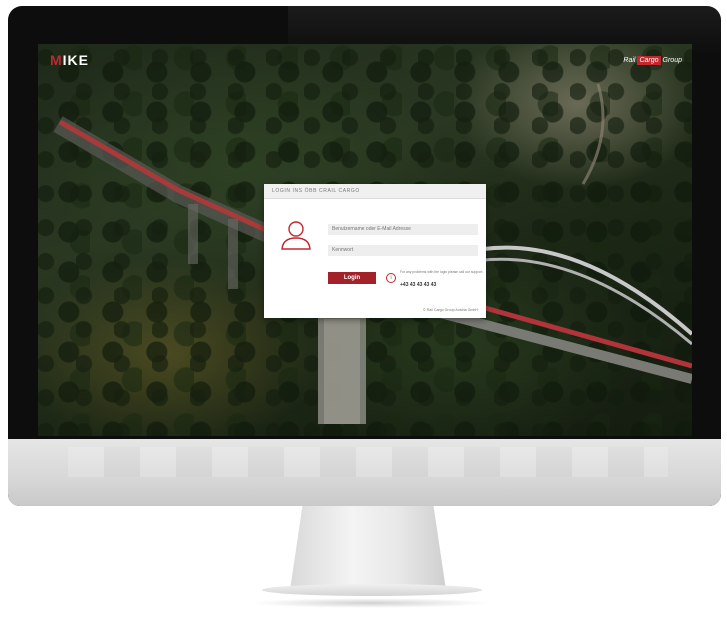 This screenshot has width=727, height=621. I want to click on app-logo-text: IKE, so click(76, 60).